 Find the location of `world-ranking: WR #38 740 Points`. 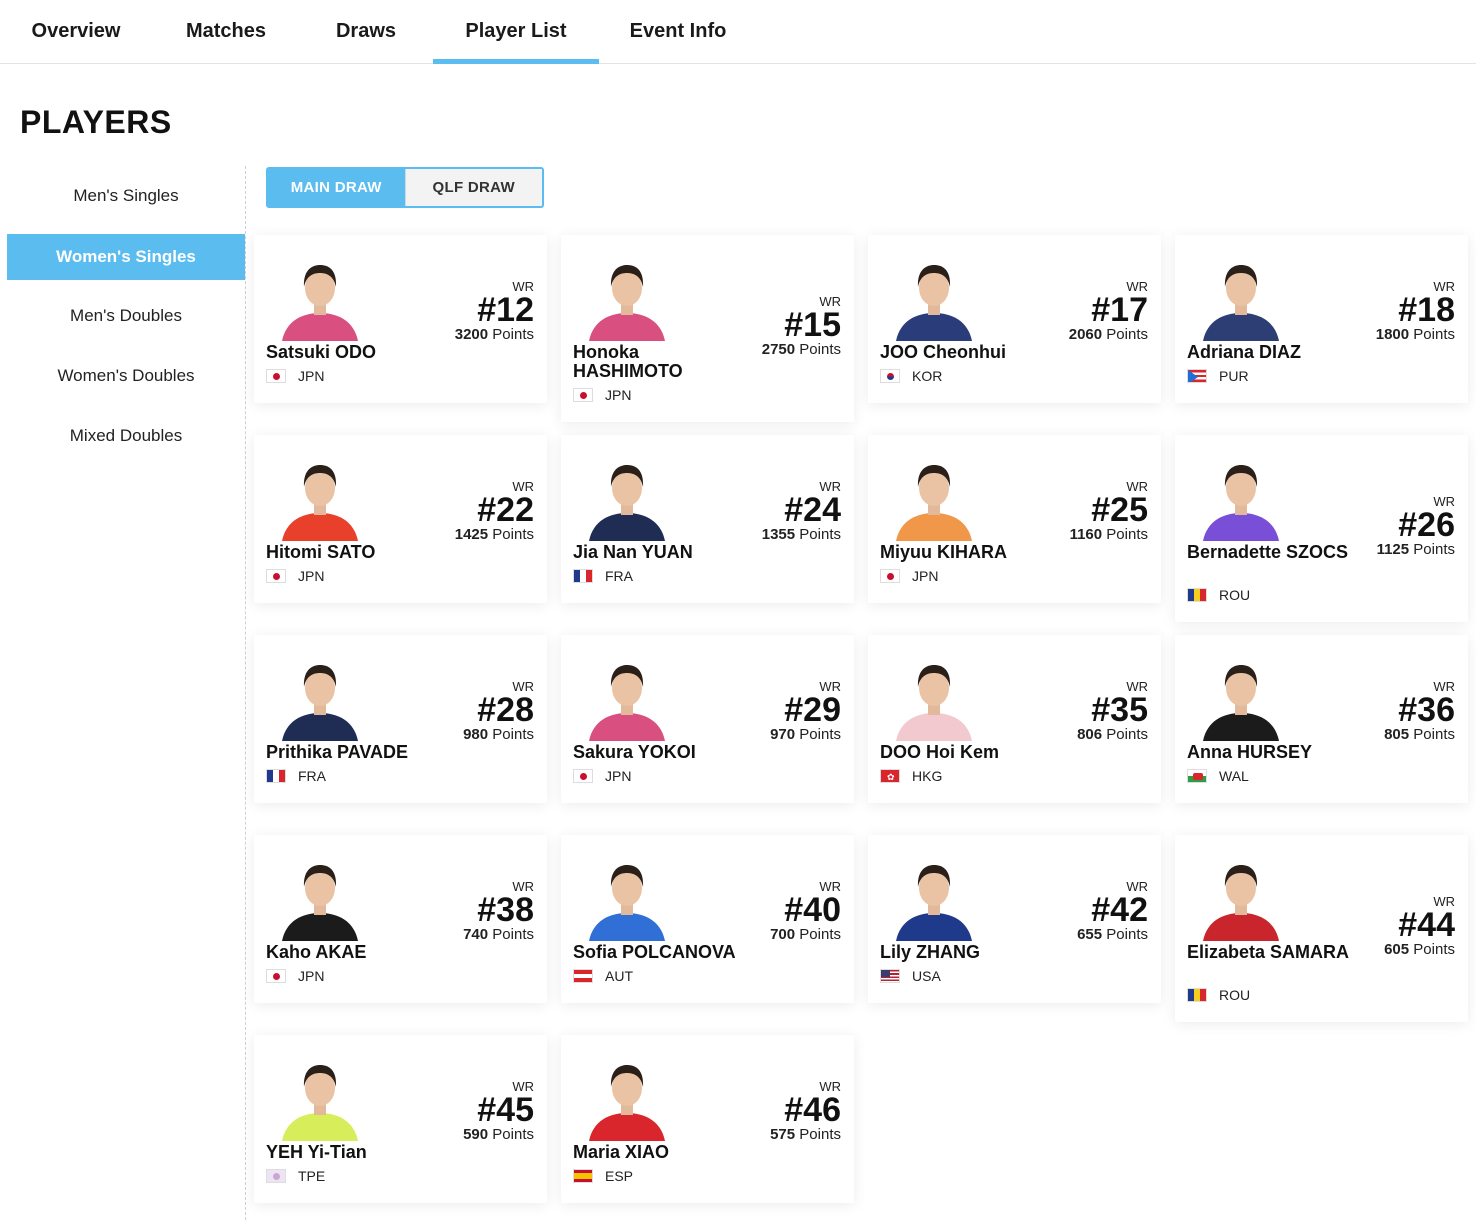

world-ranking: WR #38 740 Points is located at coordinates (498, 911).